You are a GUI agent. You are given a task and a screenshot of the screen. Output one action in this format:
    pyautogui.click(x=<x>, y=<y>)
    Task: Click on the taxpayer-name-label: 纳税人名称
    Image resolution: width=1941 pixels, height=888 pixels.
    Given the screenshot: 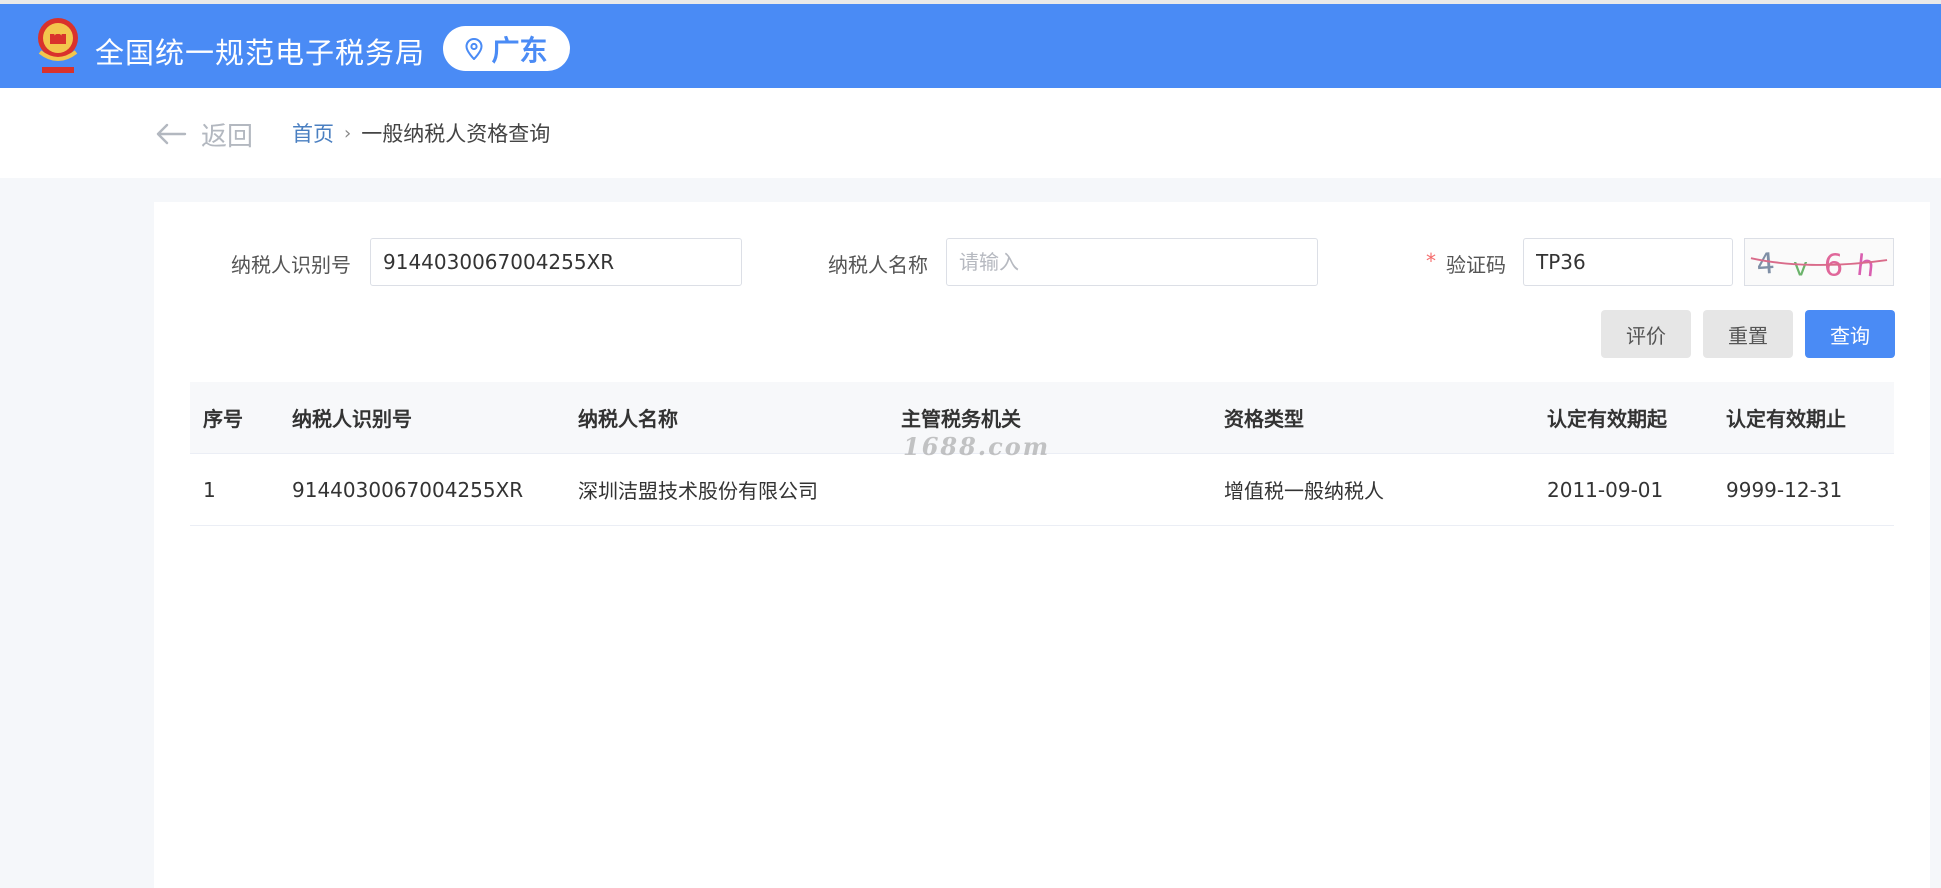 What is the action you would take?
    pyautogui.click(x=878, y=265)
    